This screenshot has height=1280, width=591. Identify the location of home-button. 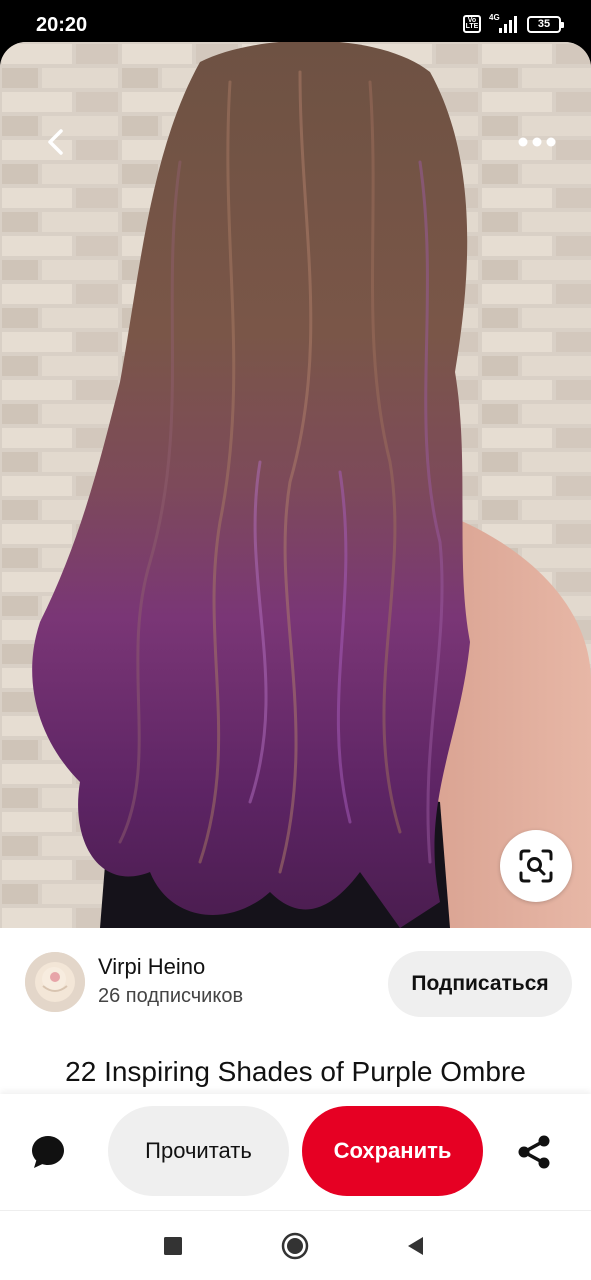
(295, 1246).